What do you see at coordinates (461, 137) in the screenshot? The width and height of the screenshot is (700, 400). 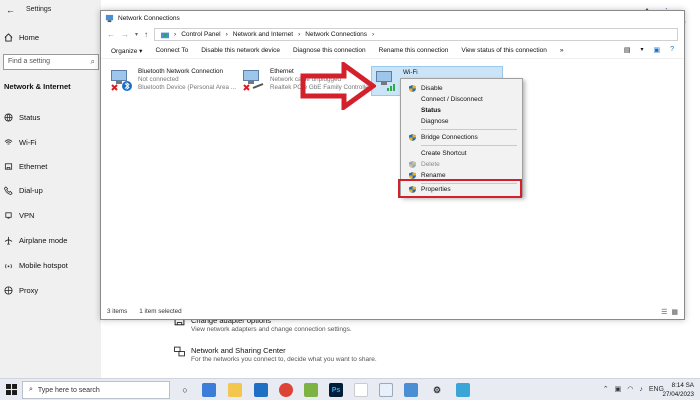 I see `menu-item-bridge-connections: Bridge Connections` at bounding box center [461, 137].